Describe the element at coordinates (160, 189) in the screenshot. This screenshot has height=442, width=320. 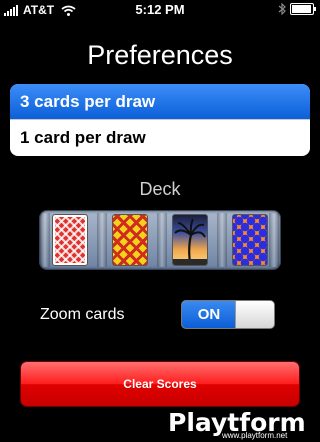
I see `deck-heading: Deck` at that location.